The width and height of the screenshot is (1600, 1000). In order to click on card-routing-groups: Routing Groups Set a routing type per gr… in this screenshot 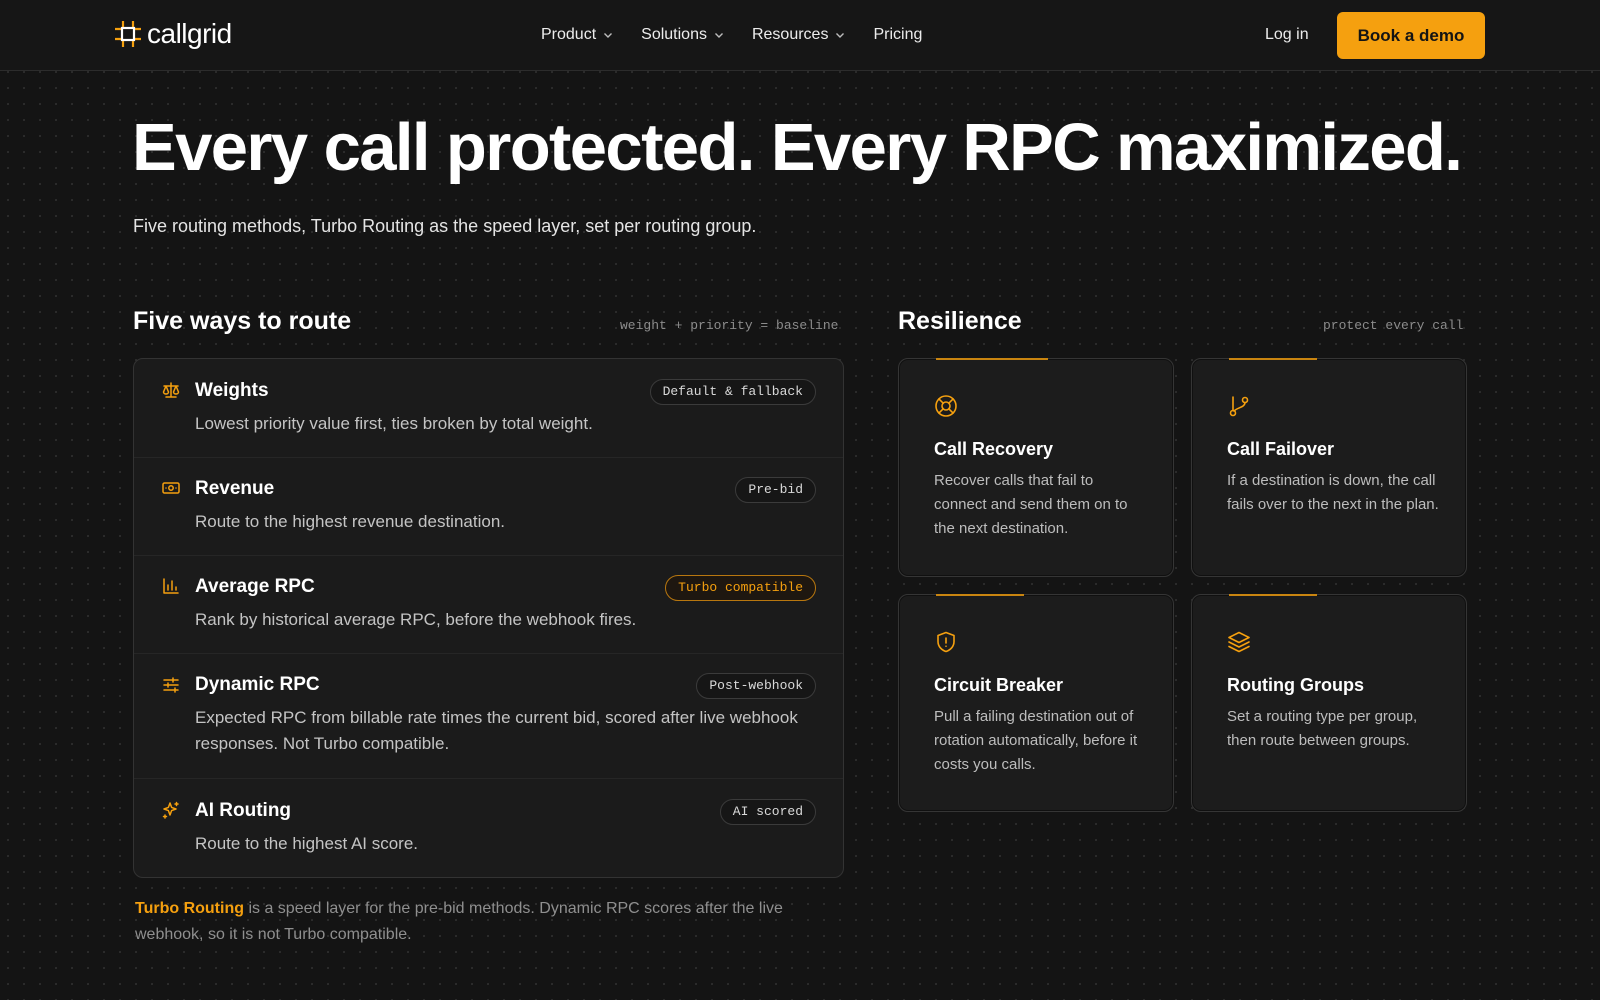, I will do `click(1329, 703)`.